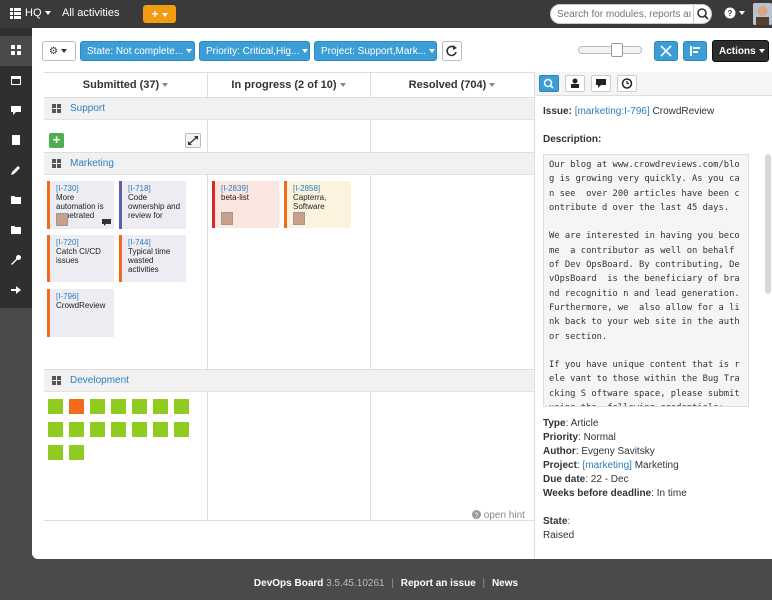 Image resolution: width=772 pixels, height=600 pixels. I want to click on open-hint-link: ? open hint, so click(498, 515).